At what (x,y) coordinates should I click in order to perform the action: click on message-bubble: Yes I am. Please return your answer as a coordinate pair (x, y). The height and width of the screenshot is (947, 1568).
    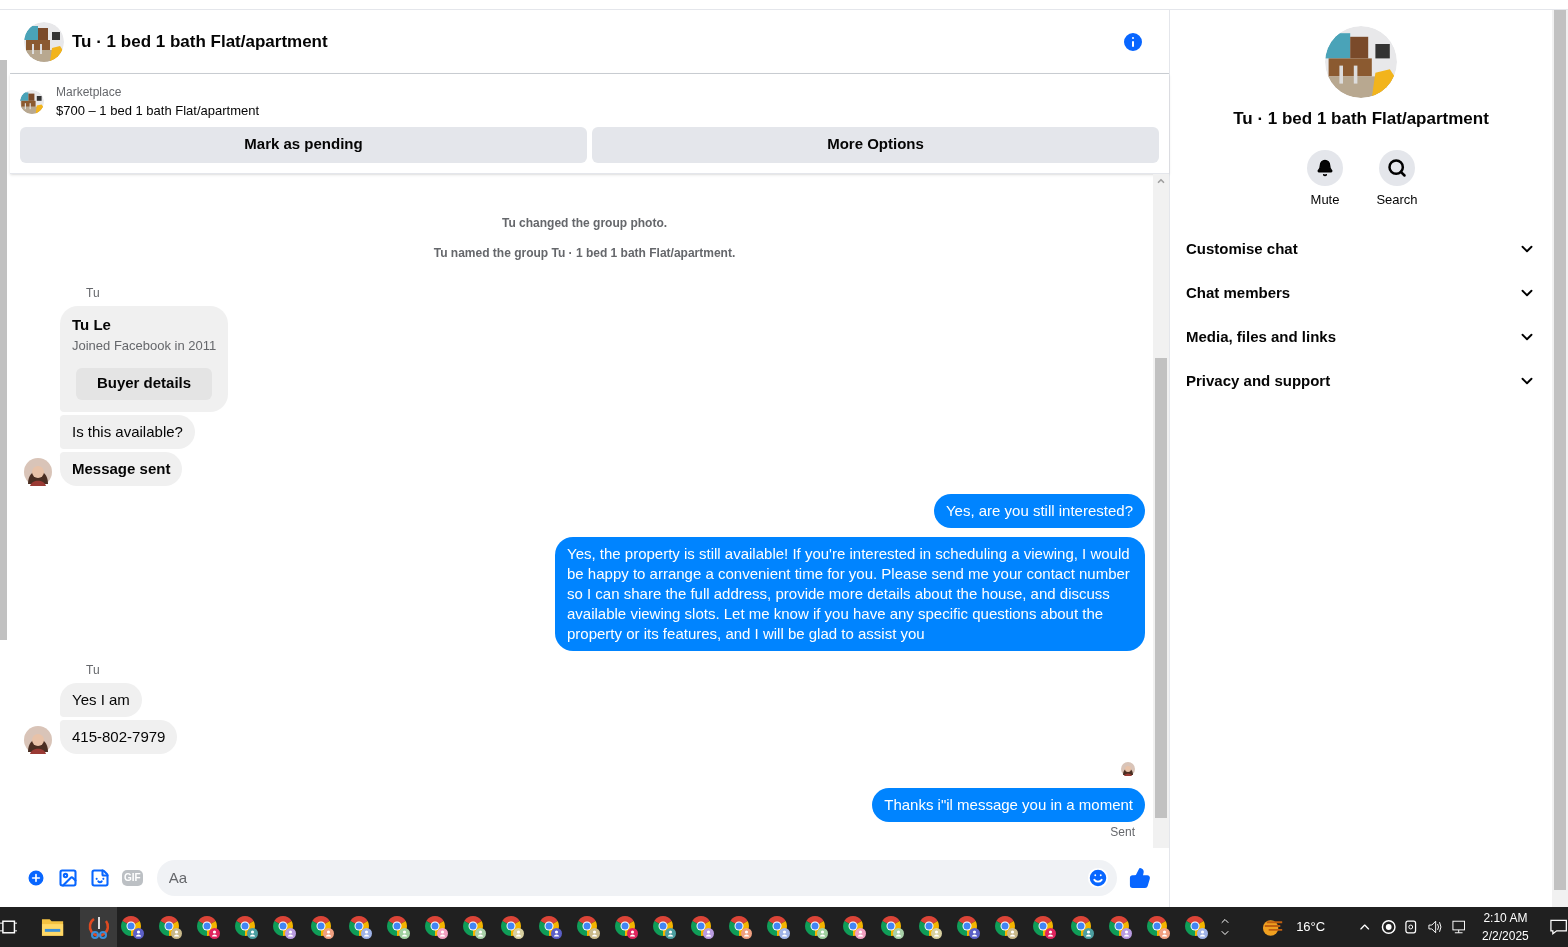
    Looking at the image, I should click on (101, 699).